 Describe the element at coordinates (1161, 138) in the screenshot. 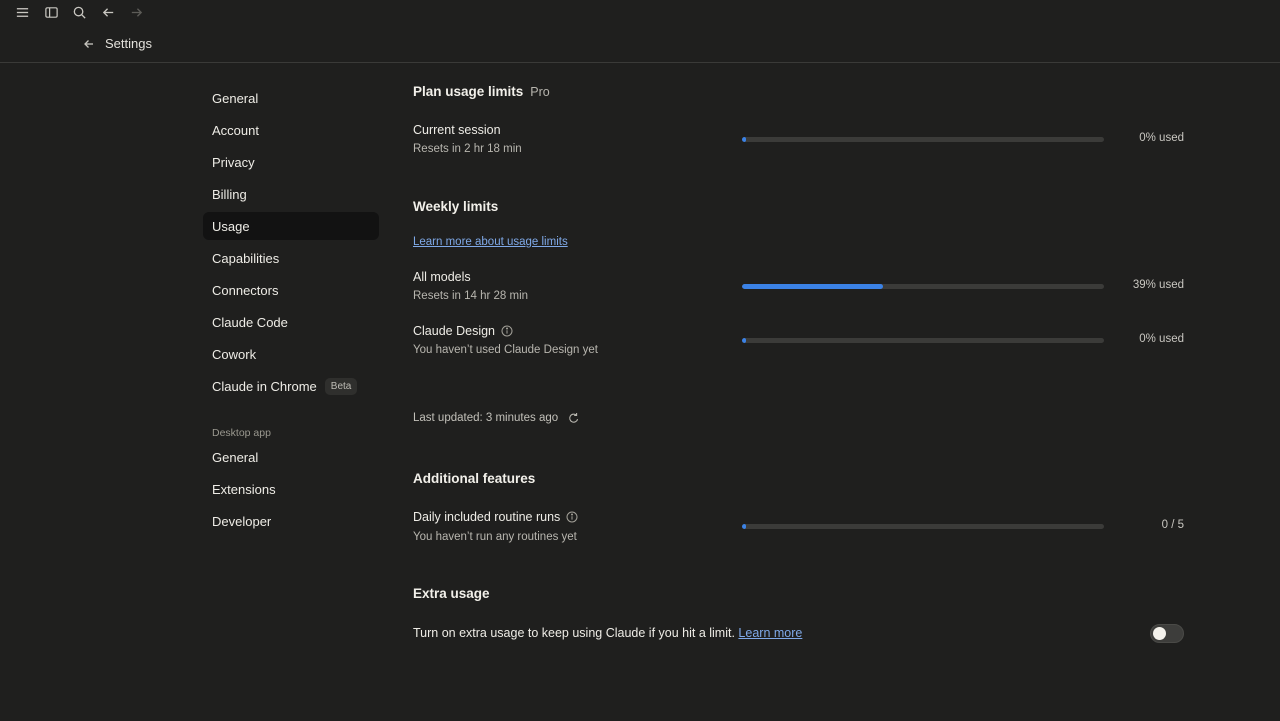

I see `current-session-percent: 0% used` at that location.